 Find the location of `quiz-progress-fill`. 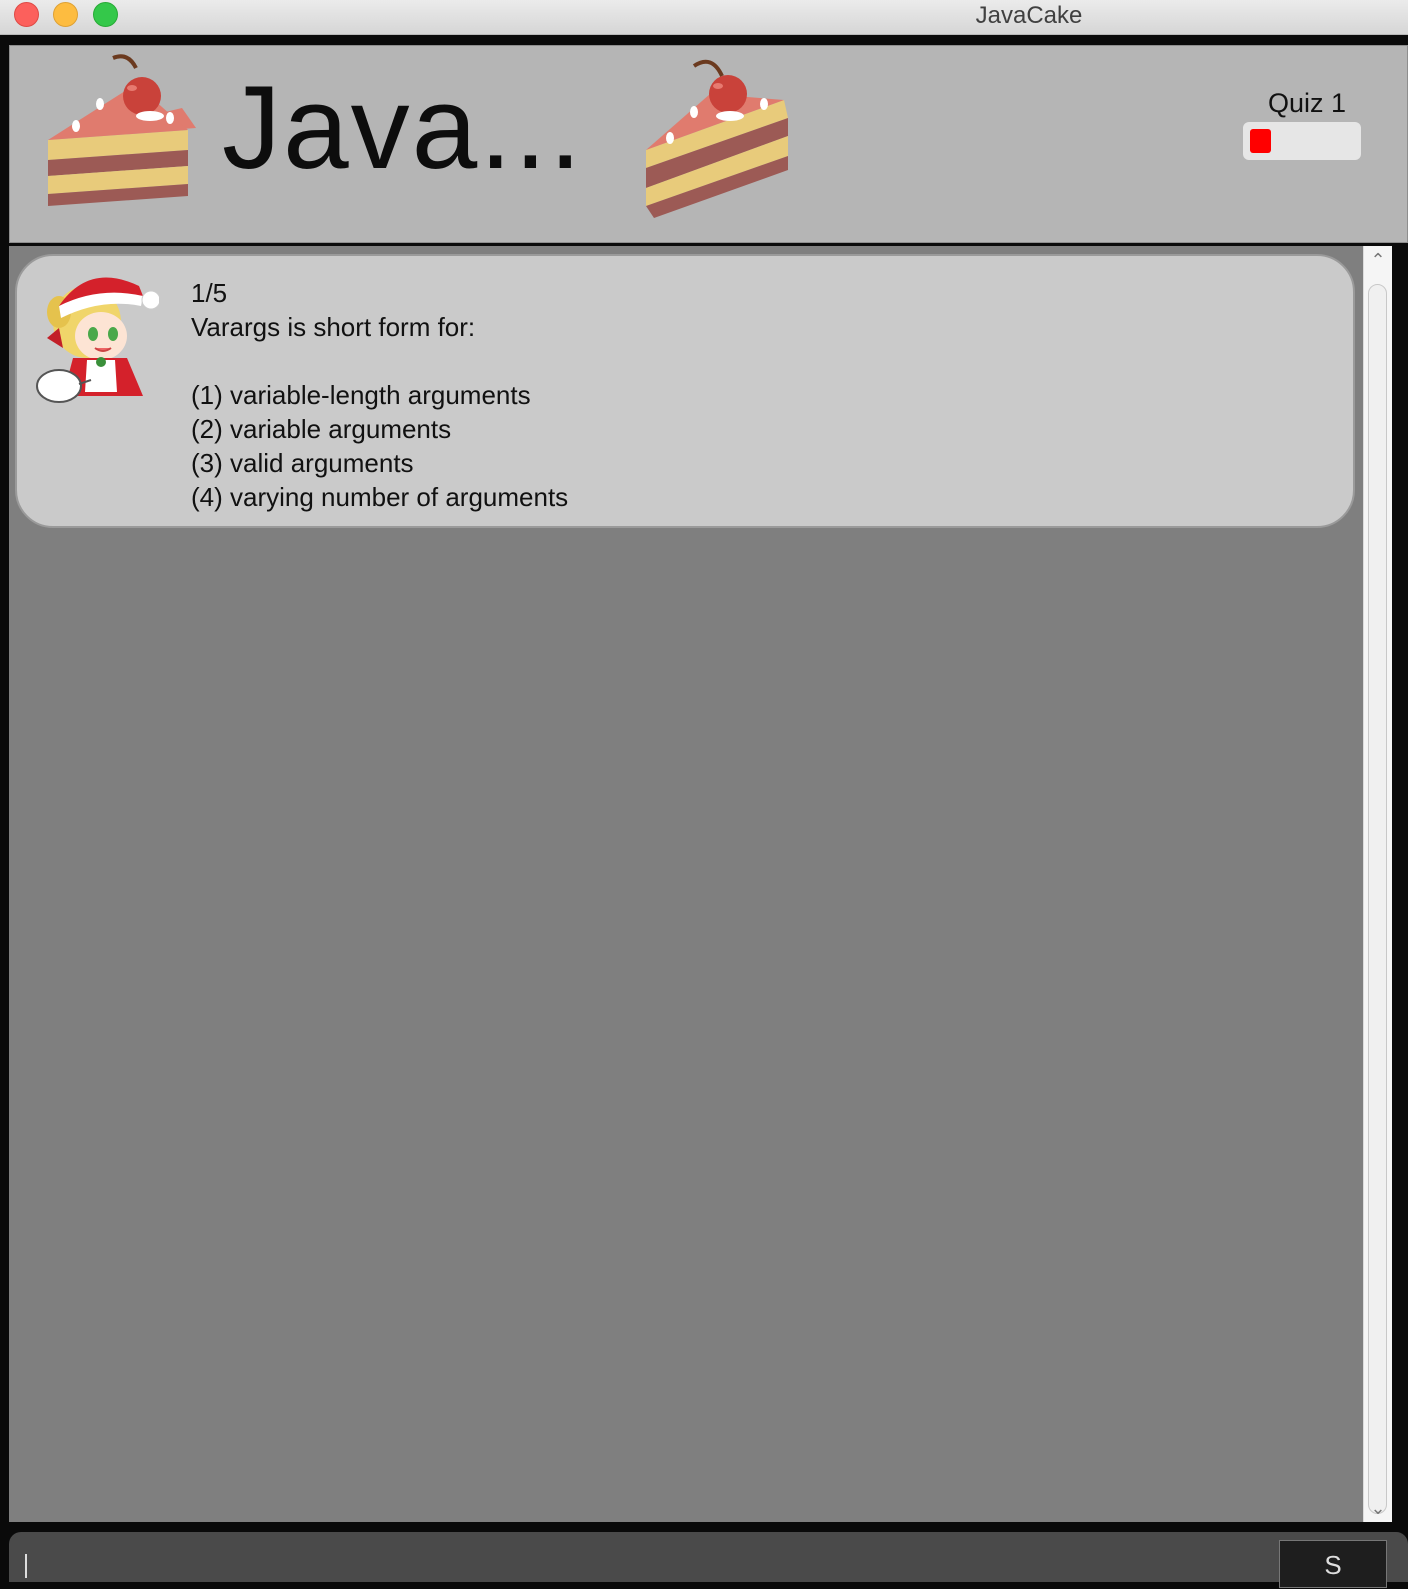

quiz-progress-fill is located at coordinates (1260, 141).